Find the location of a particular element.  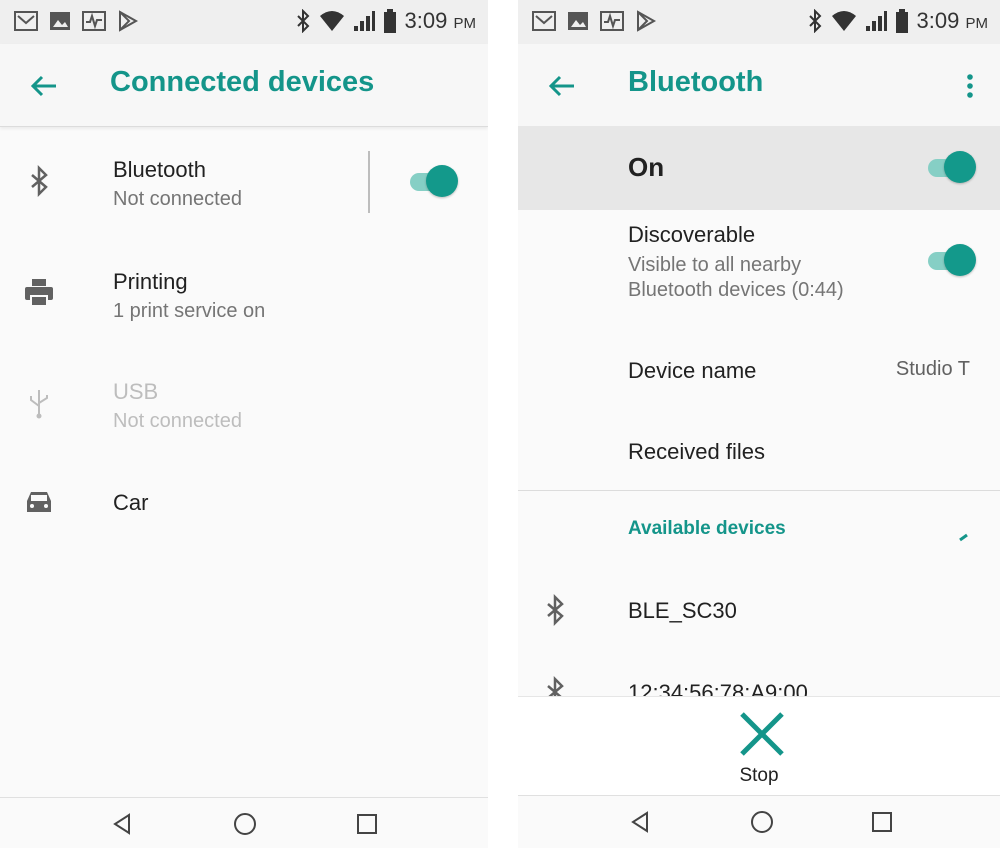

on-label: On is located at coordinates (646, 167).